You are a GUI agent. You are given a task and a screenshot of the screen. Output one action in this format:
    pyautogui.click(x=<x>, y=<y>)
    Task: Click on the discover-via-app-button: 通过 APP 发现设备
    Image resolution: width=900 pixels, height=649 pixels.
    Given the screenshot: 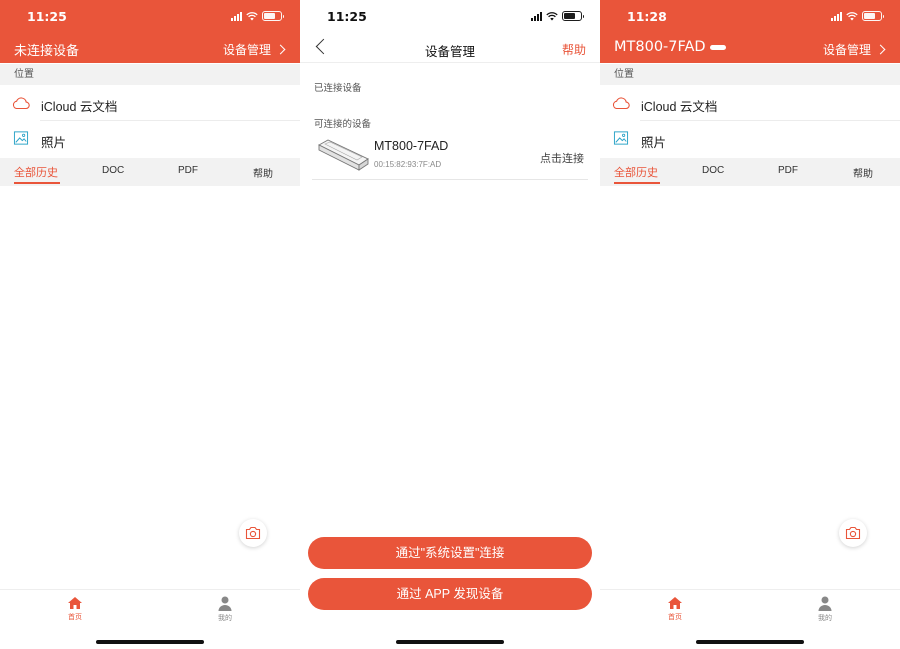 What is the action you would take?
    pyautogui.click(x=450, y=594)
    